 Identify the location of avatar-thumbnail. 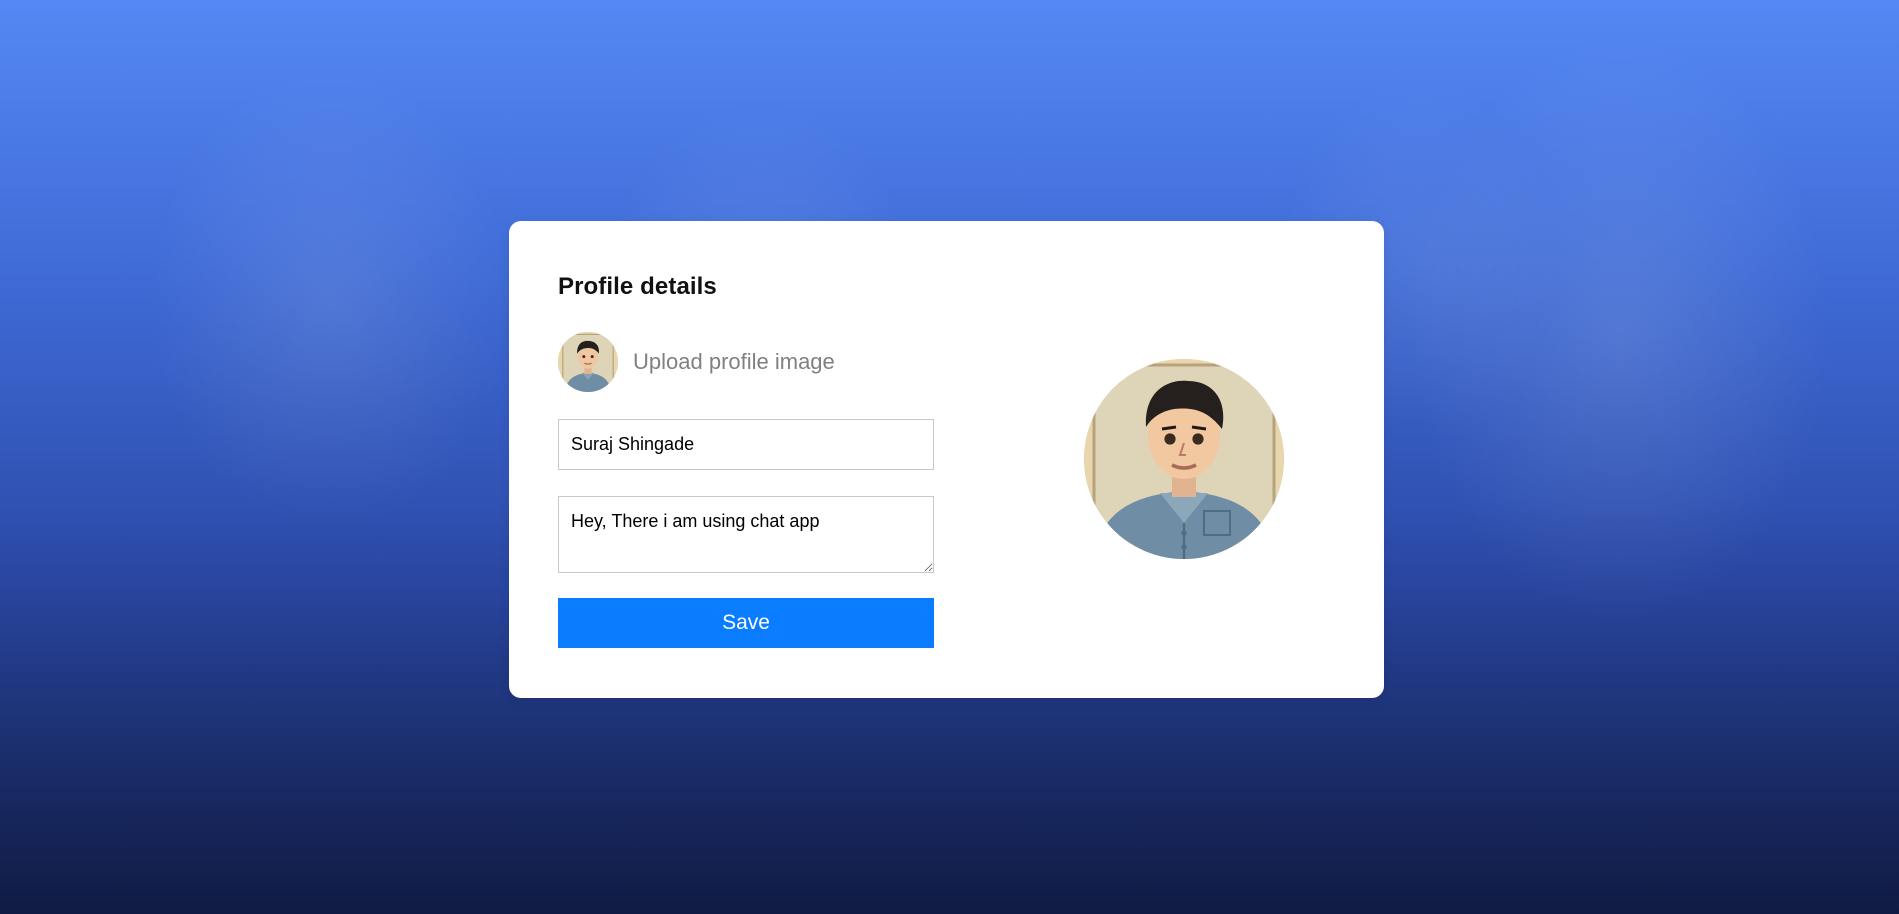
(588, 362).